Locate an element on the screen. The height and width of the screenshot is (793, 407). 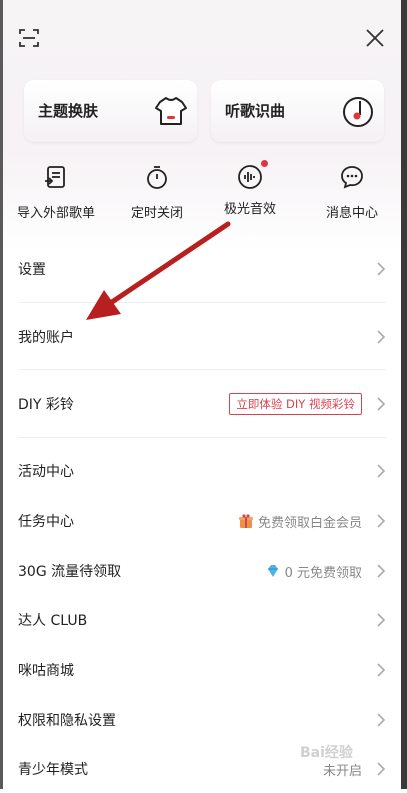
import-playlist-action: 导入外部歌单 is located at coordinates (56, 192).